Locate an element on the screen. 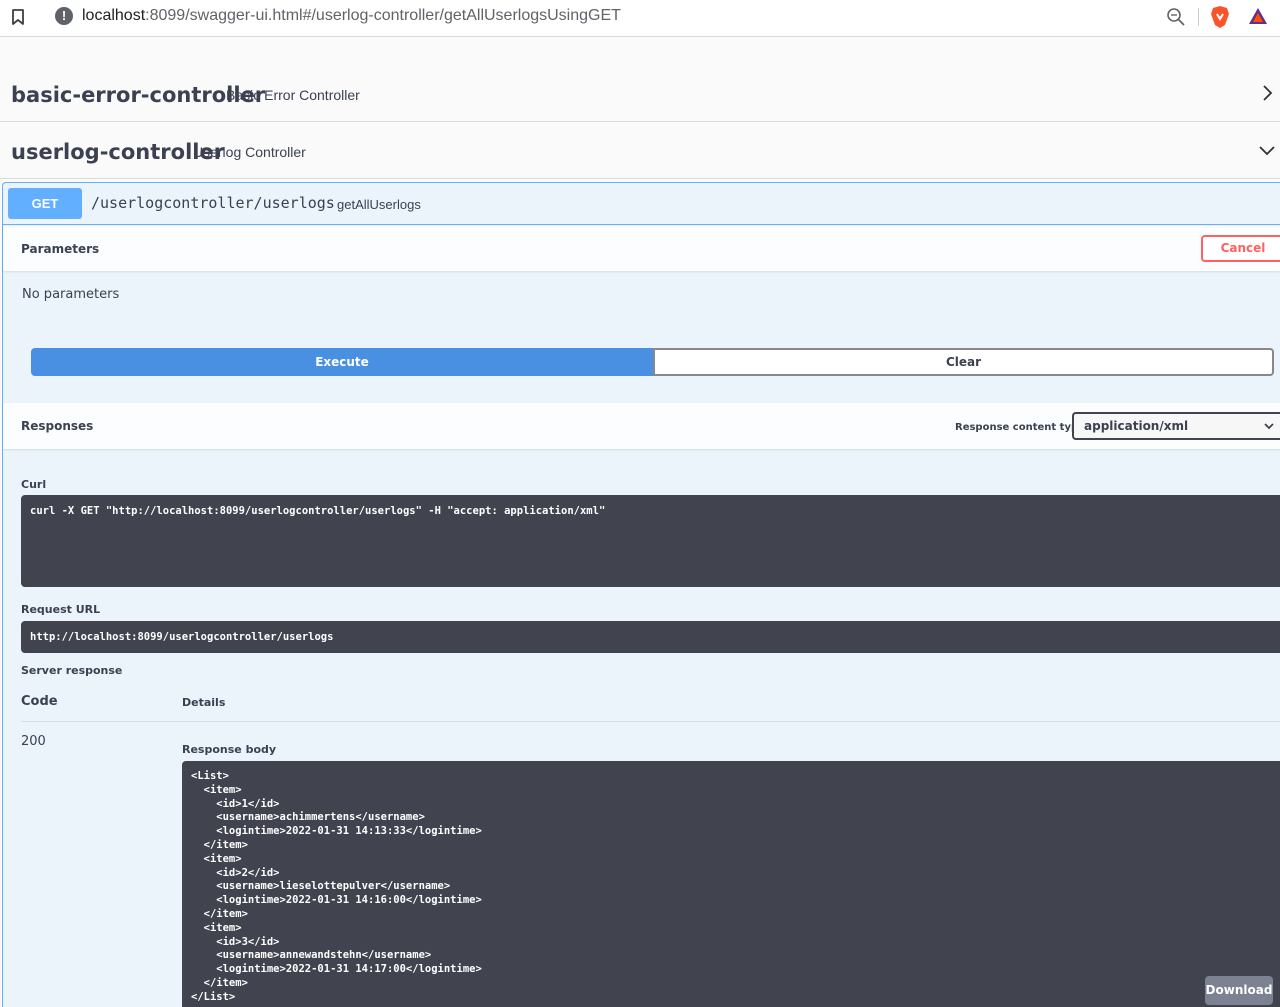 The height and width of the screenshot is (1007, 1280). controller-description: Basic Error Controller is located at coordinates (293, 95).